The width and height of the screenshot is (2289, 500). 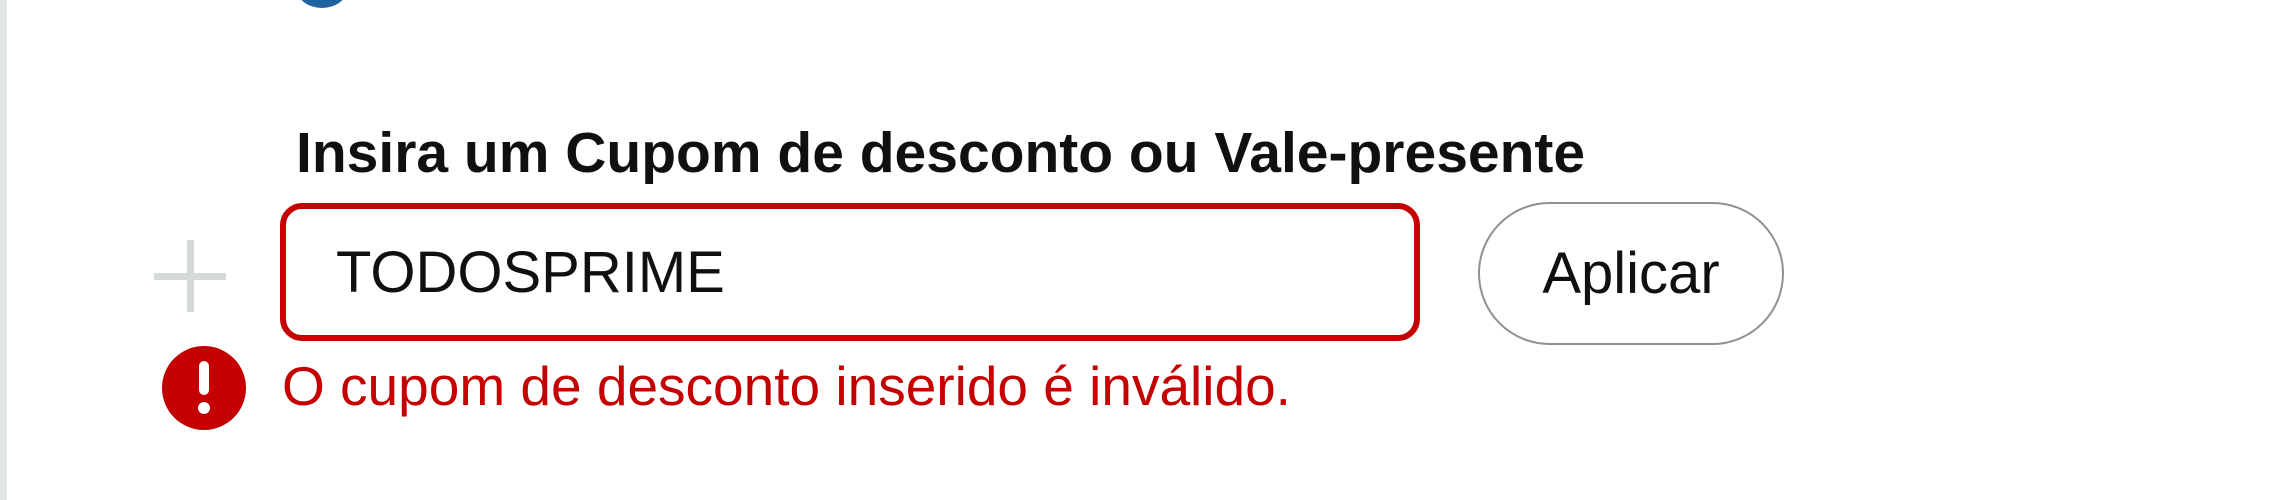 I want to click on plus-icon, so click(x=190, y=276).